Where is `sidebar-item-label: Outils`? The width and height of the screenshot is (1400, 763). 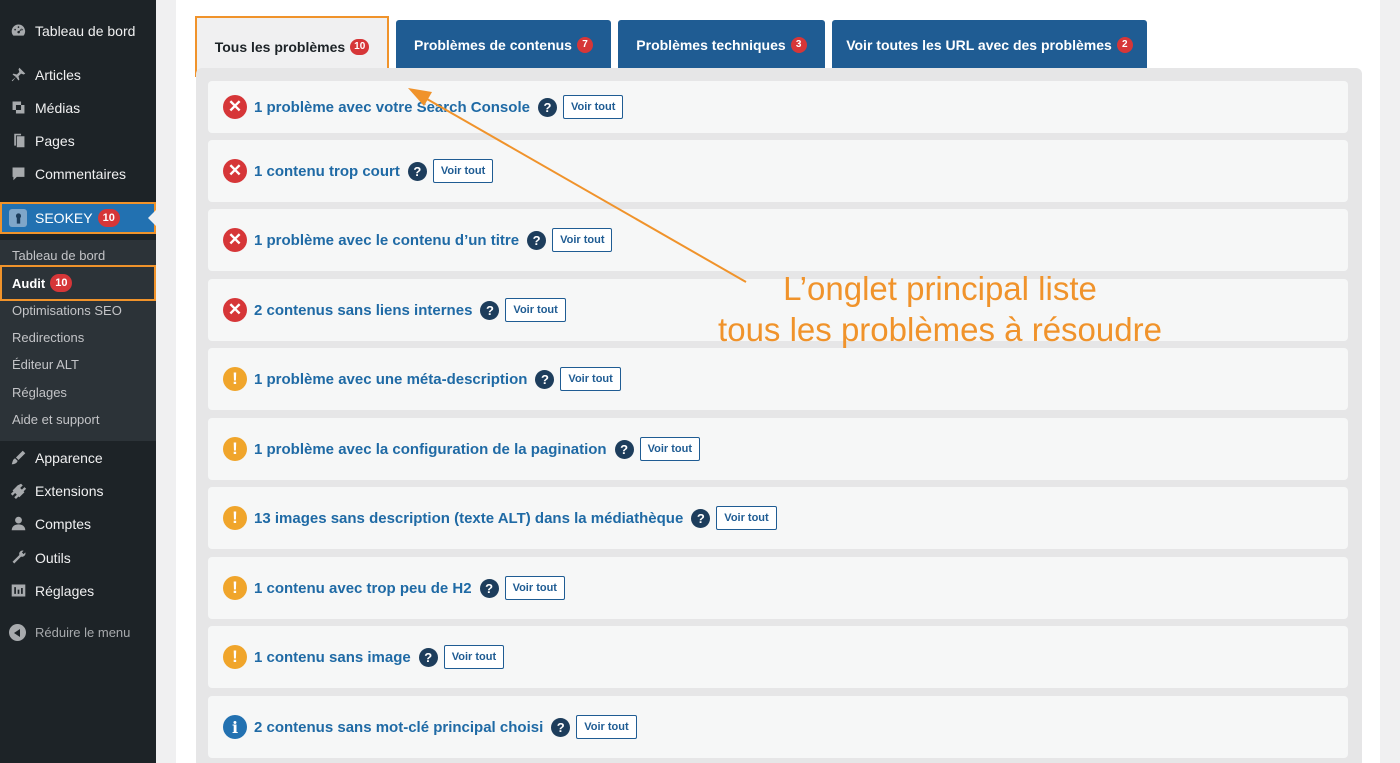 sidebar-item-label: Outils is located at coordinates (53, 557).